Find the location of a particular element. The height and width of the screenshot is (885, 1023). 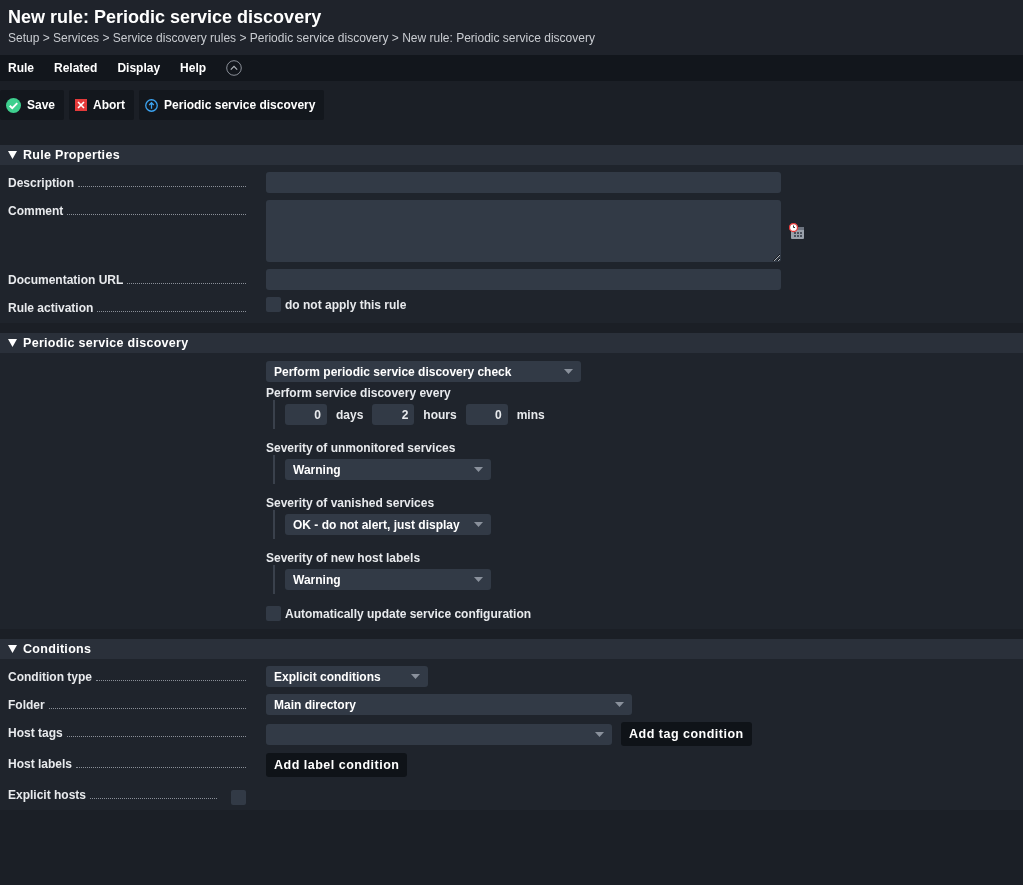

field-label: Host labels is located at coordinates (40, 764).